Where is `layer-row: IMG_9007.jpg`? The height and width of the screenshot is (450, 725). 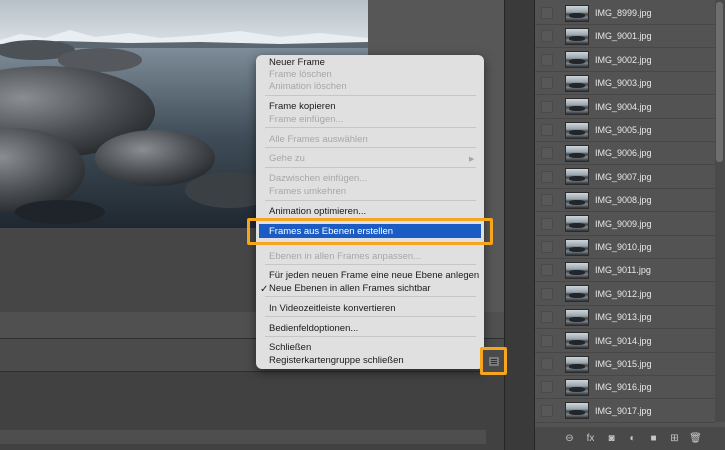 layer-row: IMG_9007.jpg is located at coordinates (625, 177).